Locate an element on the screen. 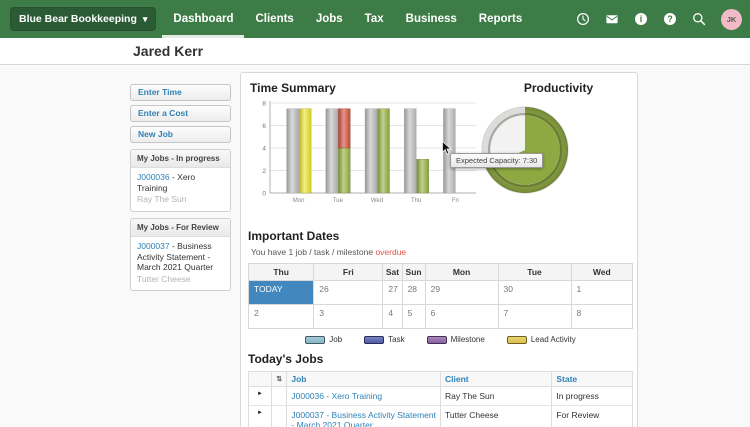  time-summary-title: Time Summary is located at coordinates (293, 88).